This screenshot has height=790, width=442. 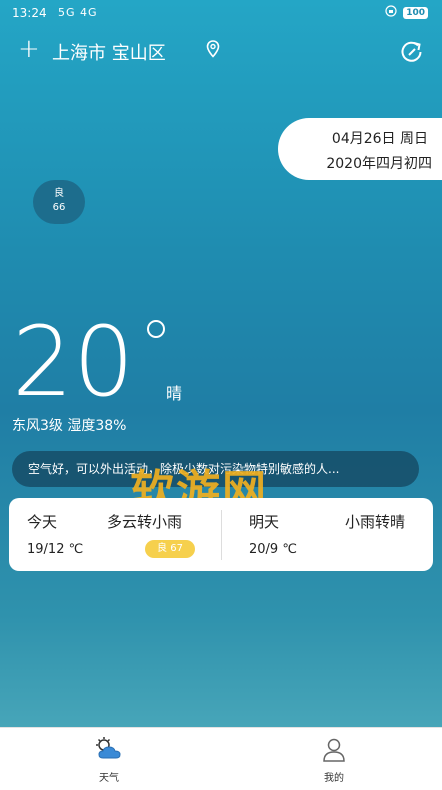 I want to click on weather-icon, so click(x=109, y=750).